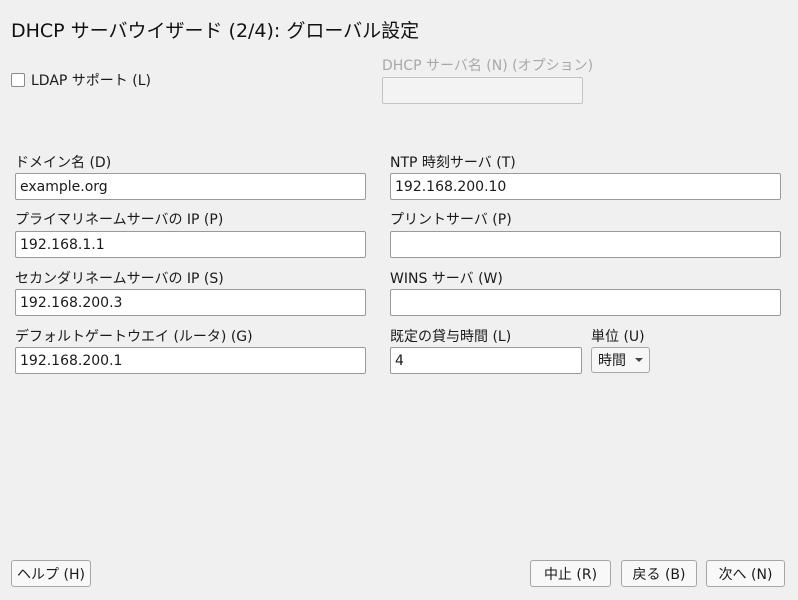 The width and height of the screenshot is (798, 600). I want to click on print-server-input, so click(585, 244).